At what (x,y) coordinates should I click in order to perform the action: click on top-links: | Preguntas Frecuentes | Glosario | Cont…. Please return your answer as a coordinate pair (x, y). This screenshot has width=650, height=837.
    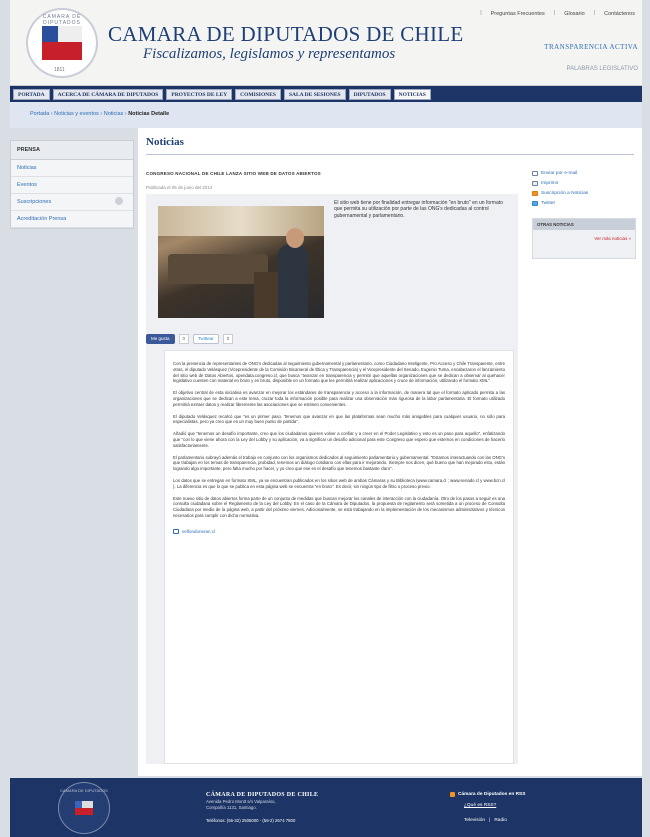
    Looking at the image, I should click on (559, 14).